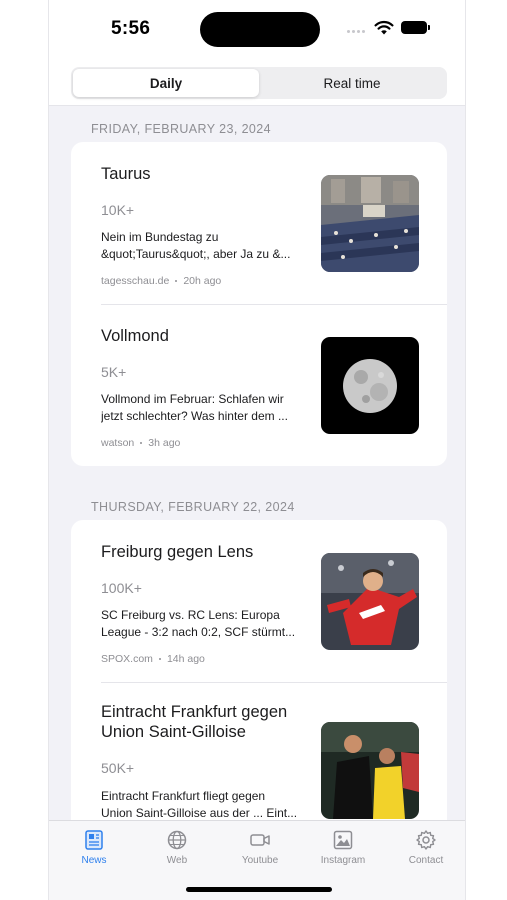  Describe the element at coordinates (370, 223) in the screenshot. I see `parliament-image` at that location.